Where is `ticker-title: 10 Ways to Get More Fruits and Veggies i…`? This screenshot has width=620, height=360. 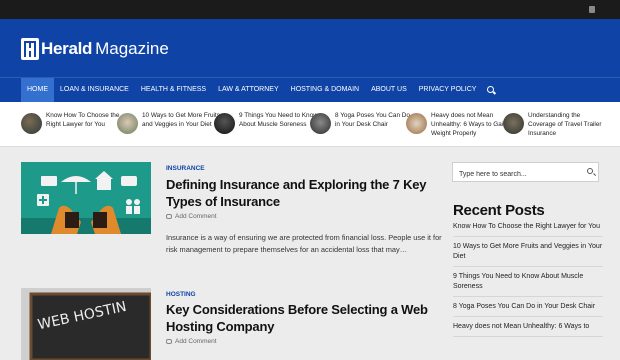
ticker-title: 10 Ways to Get More Fruits and Veggies i… is located at coordinates (181, 120).